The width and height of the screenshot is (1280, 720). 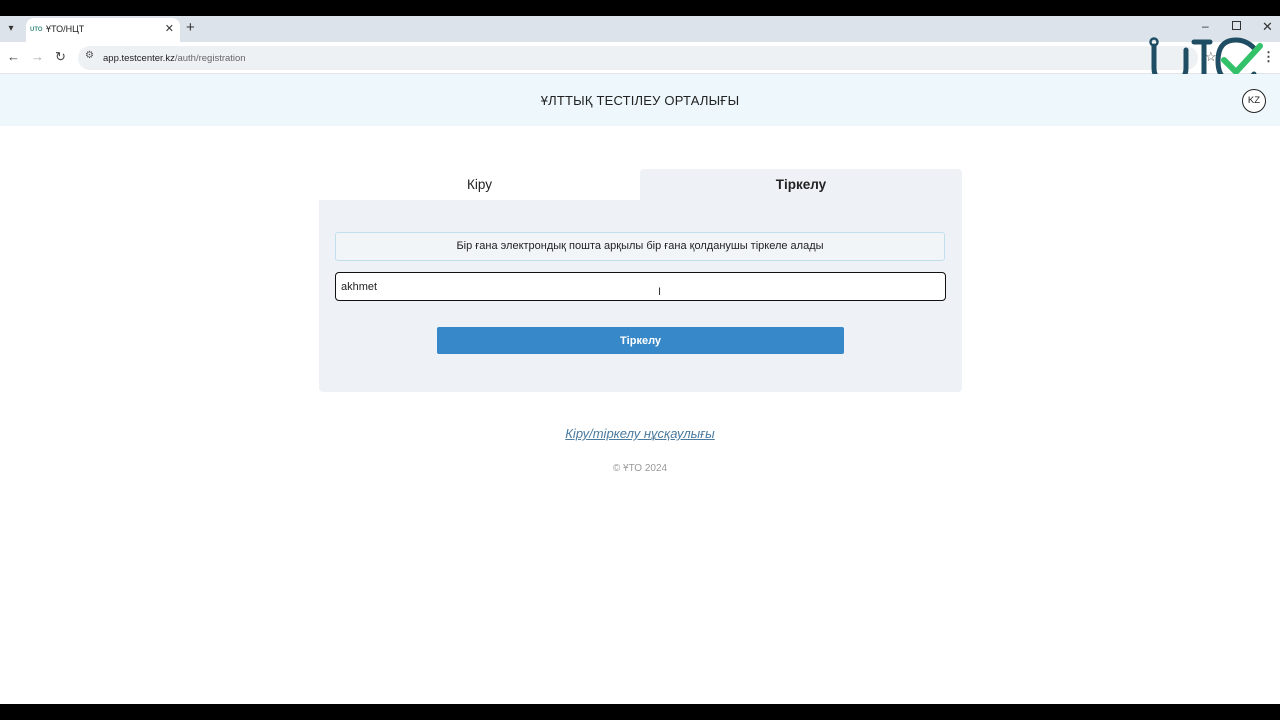 What do you see at coordinates (13, 56) in the screenshot?
I see `back-icon: ←` at bounding box center [13, 56].